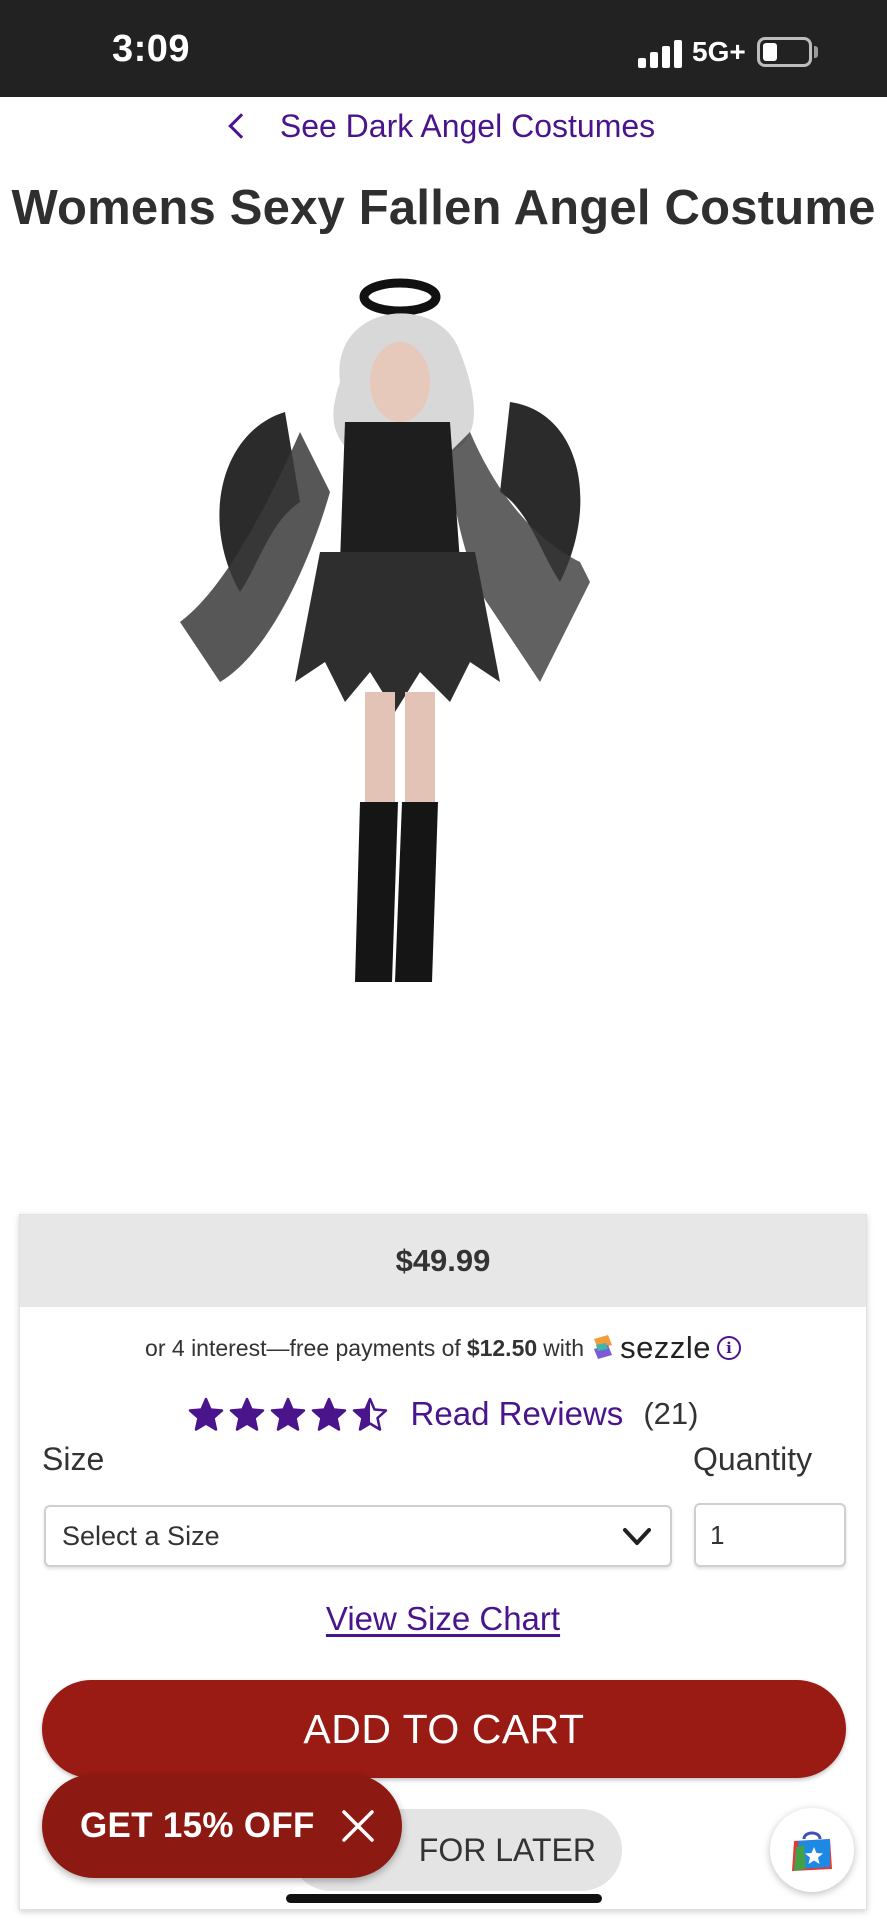 The width and height of the screenshot is (887, 1920). I want to click on battery-icon, so click(784, 52).